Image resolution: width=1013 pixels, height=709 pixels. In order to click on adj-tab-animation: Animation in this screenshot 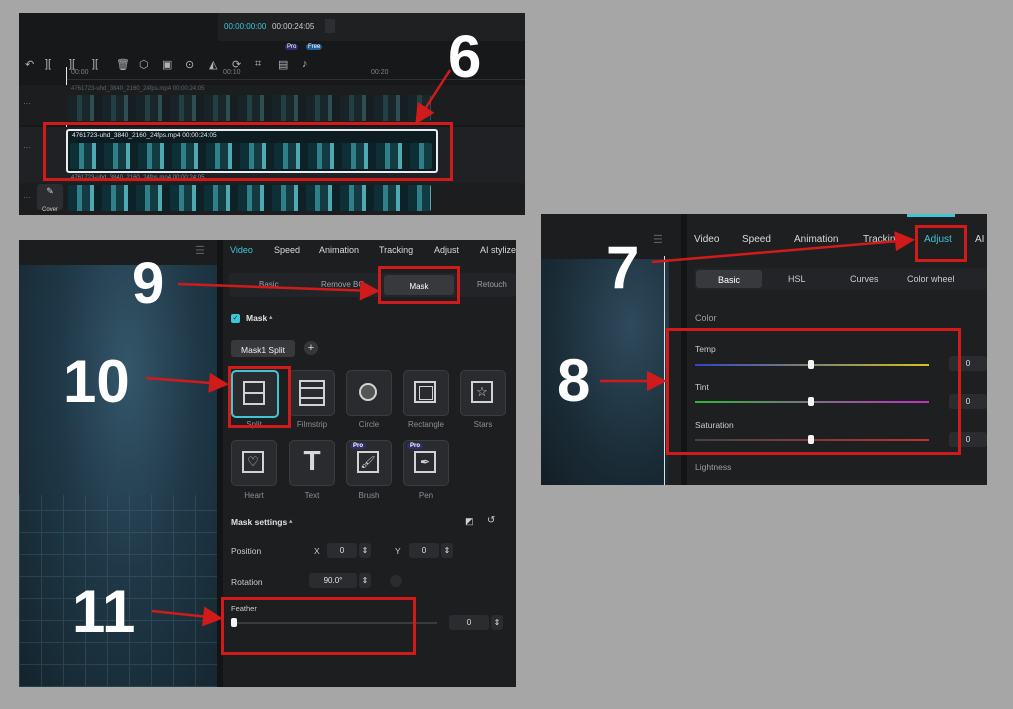, I will do `click(816, 239)`.